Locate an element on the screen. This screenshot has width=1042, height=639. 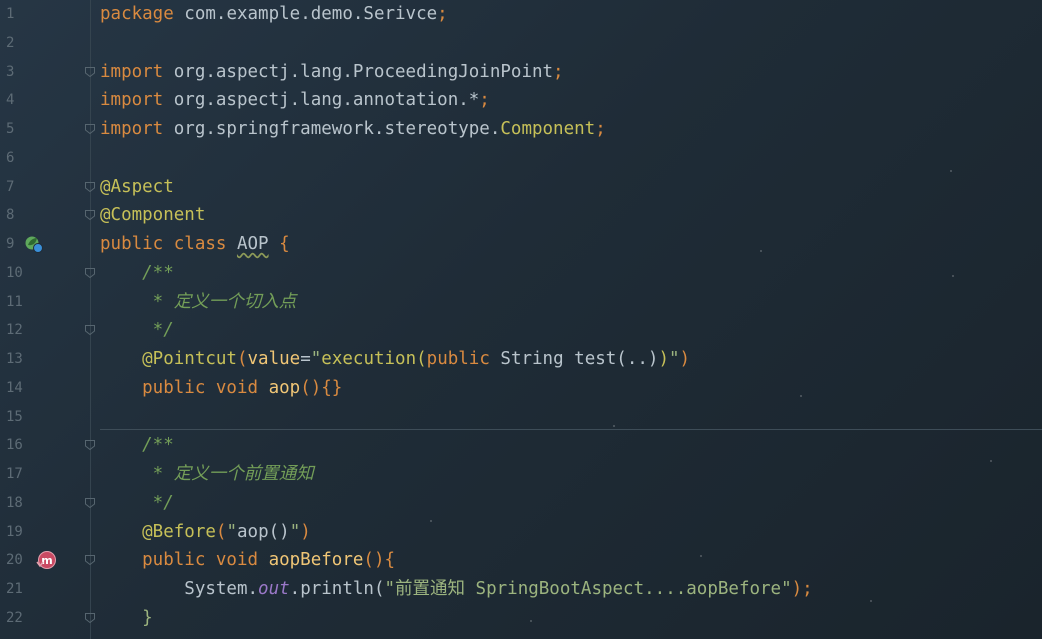
code-token: (){} is located at coordinates (321, 387).